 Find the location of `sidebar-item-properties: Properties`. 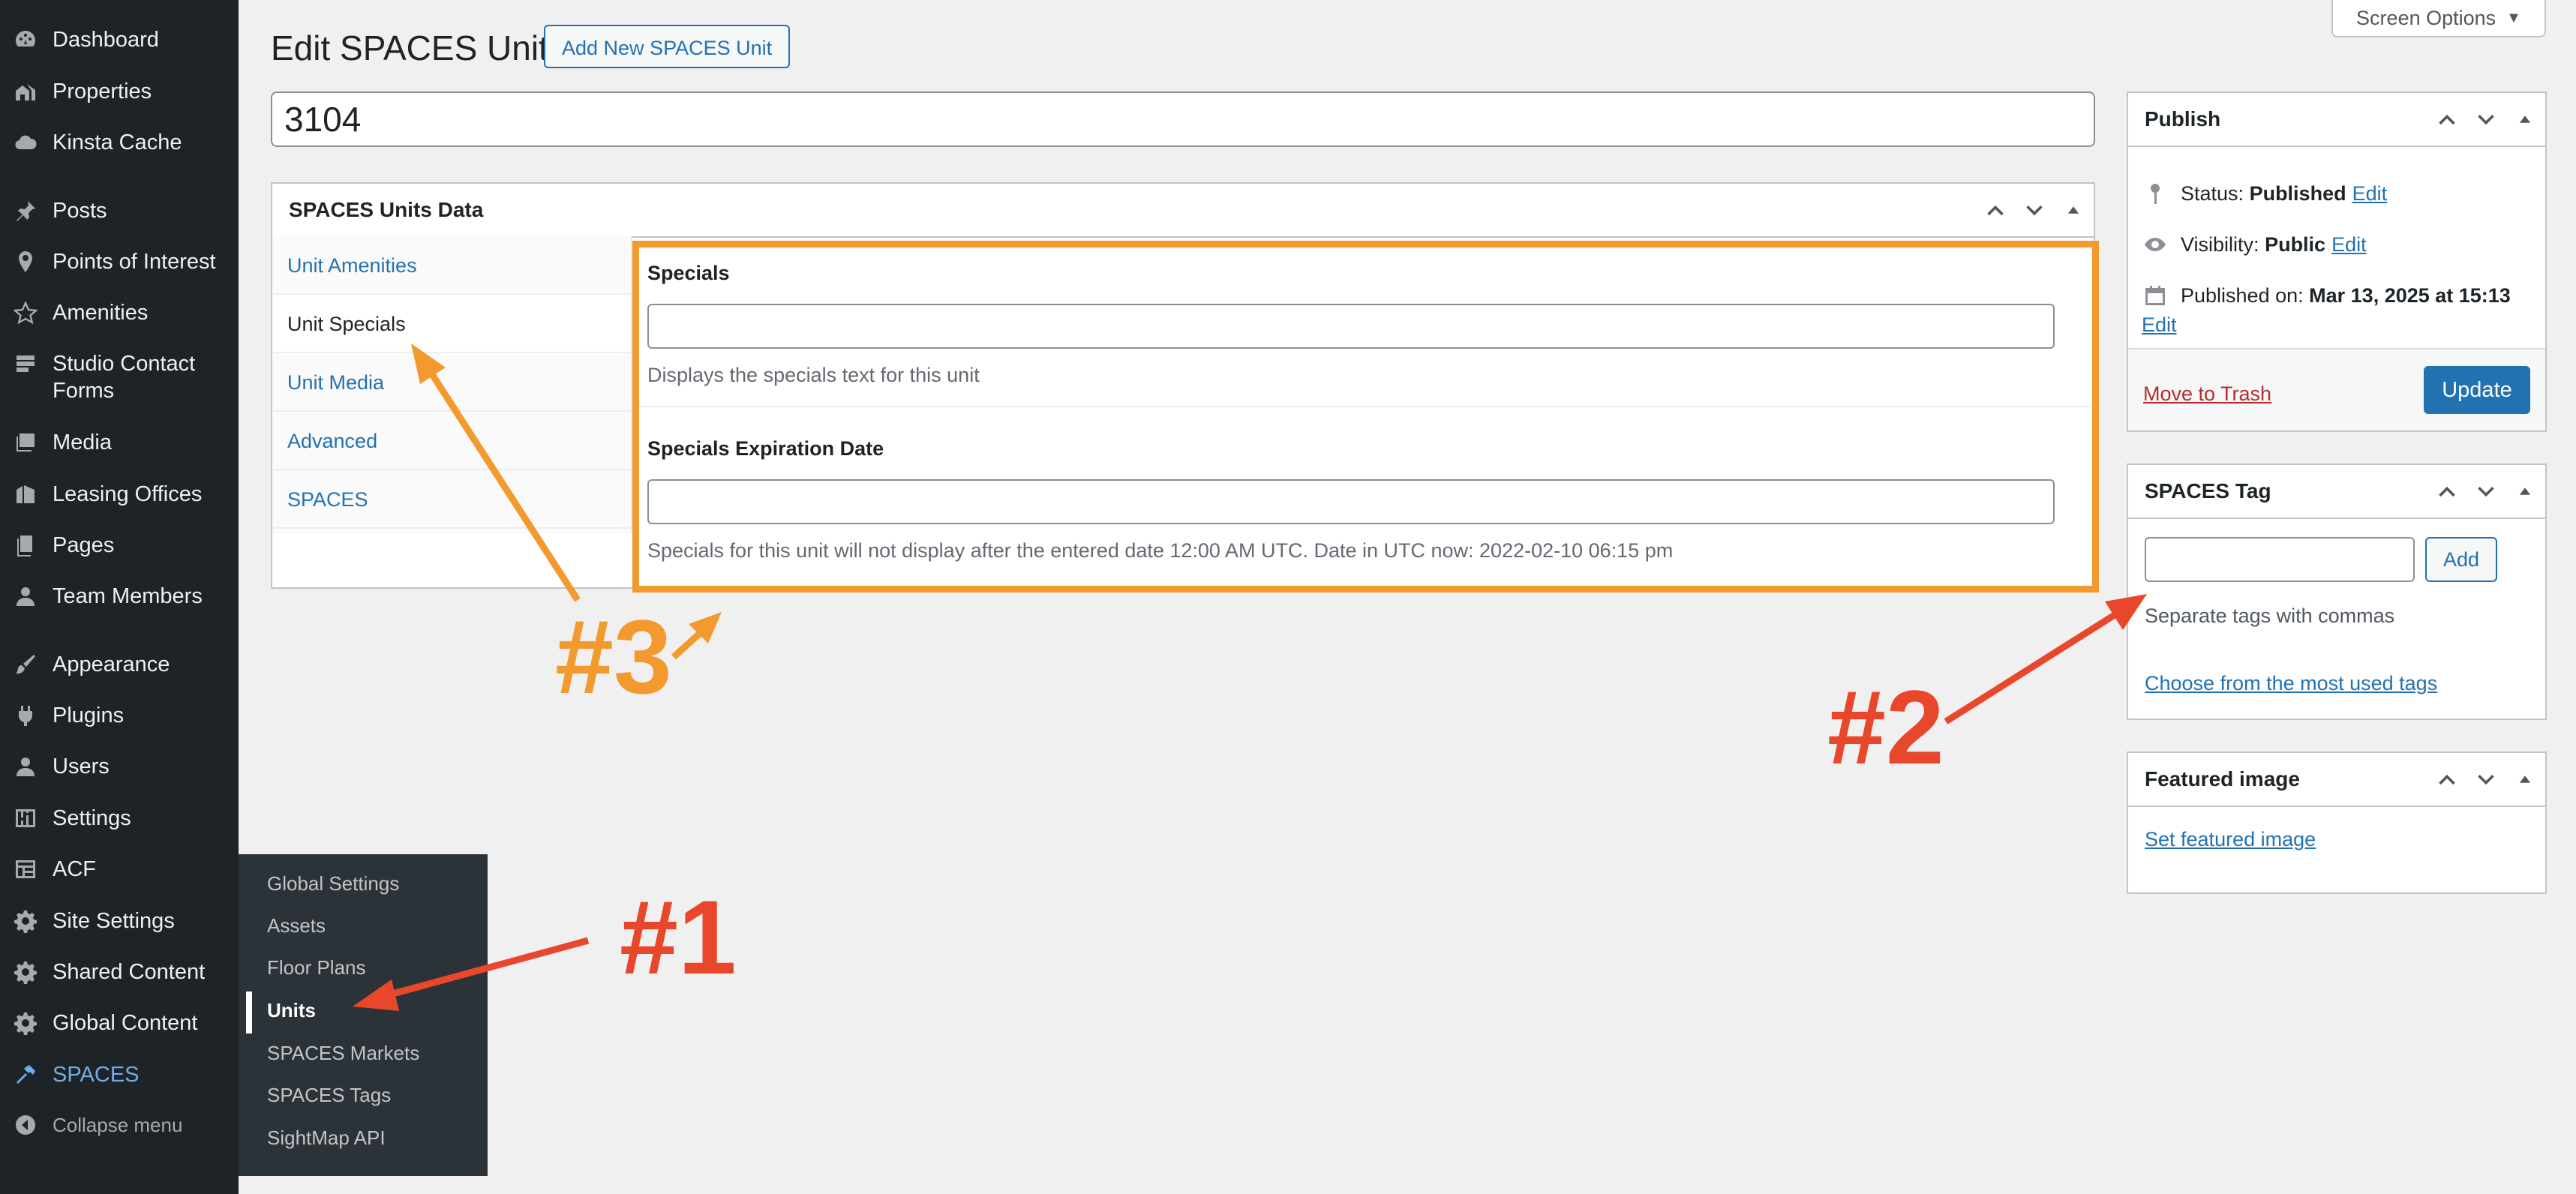

sidebar-item-properties: Properties is located at coordinates (119, 91).